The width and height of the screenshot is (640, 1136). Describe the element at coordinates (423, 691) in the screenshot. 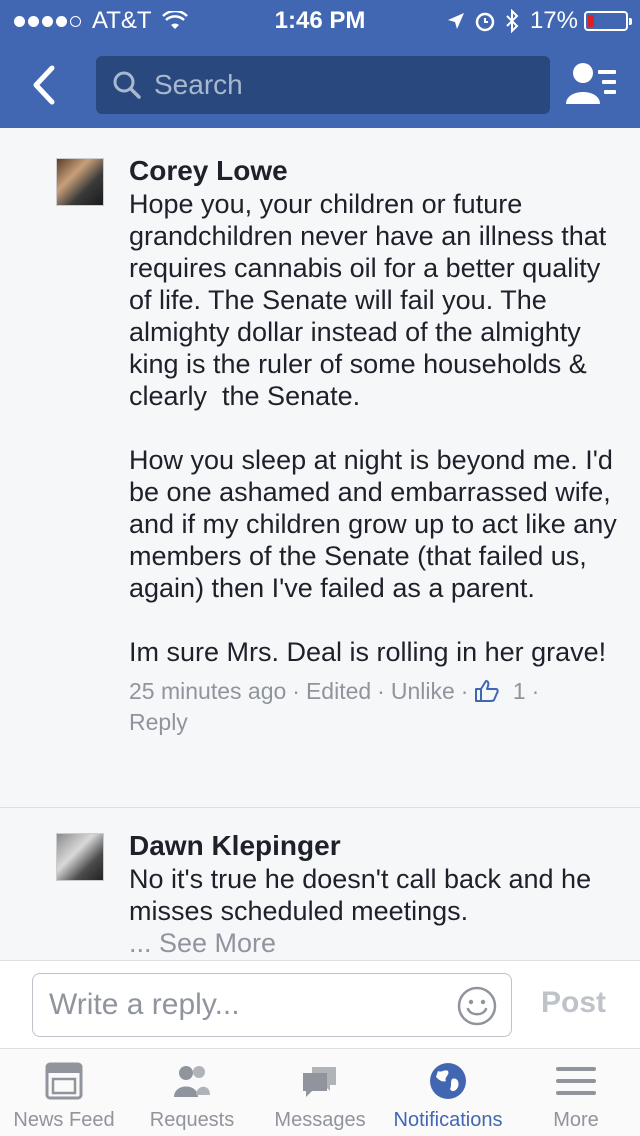

I see `unlike-button: Unlike` at that location.